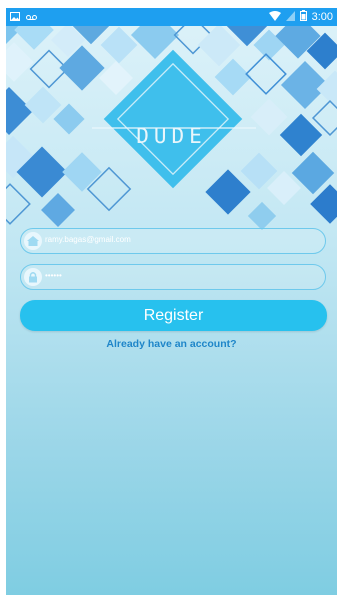  Describe the element at coordinates (173, 315) in the screenshot. I see `register-button: Register` at that location.